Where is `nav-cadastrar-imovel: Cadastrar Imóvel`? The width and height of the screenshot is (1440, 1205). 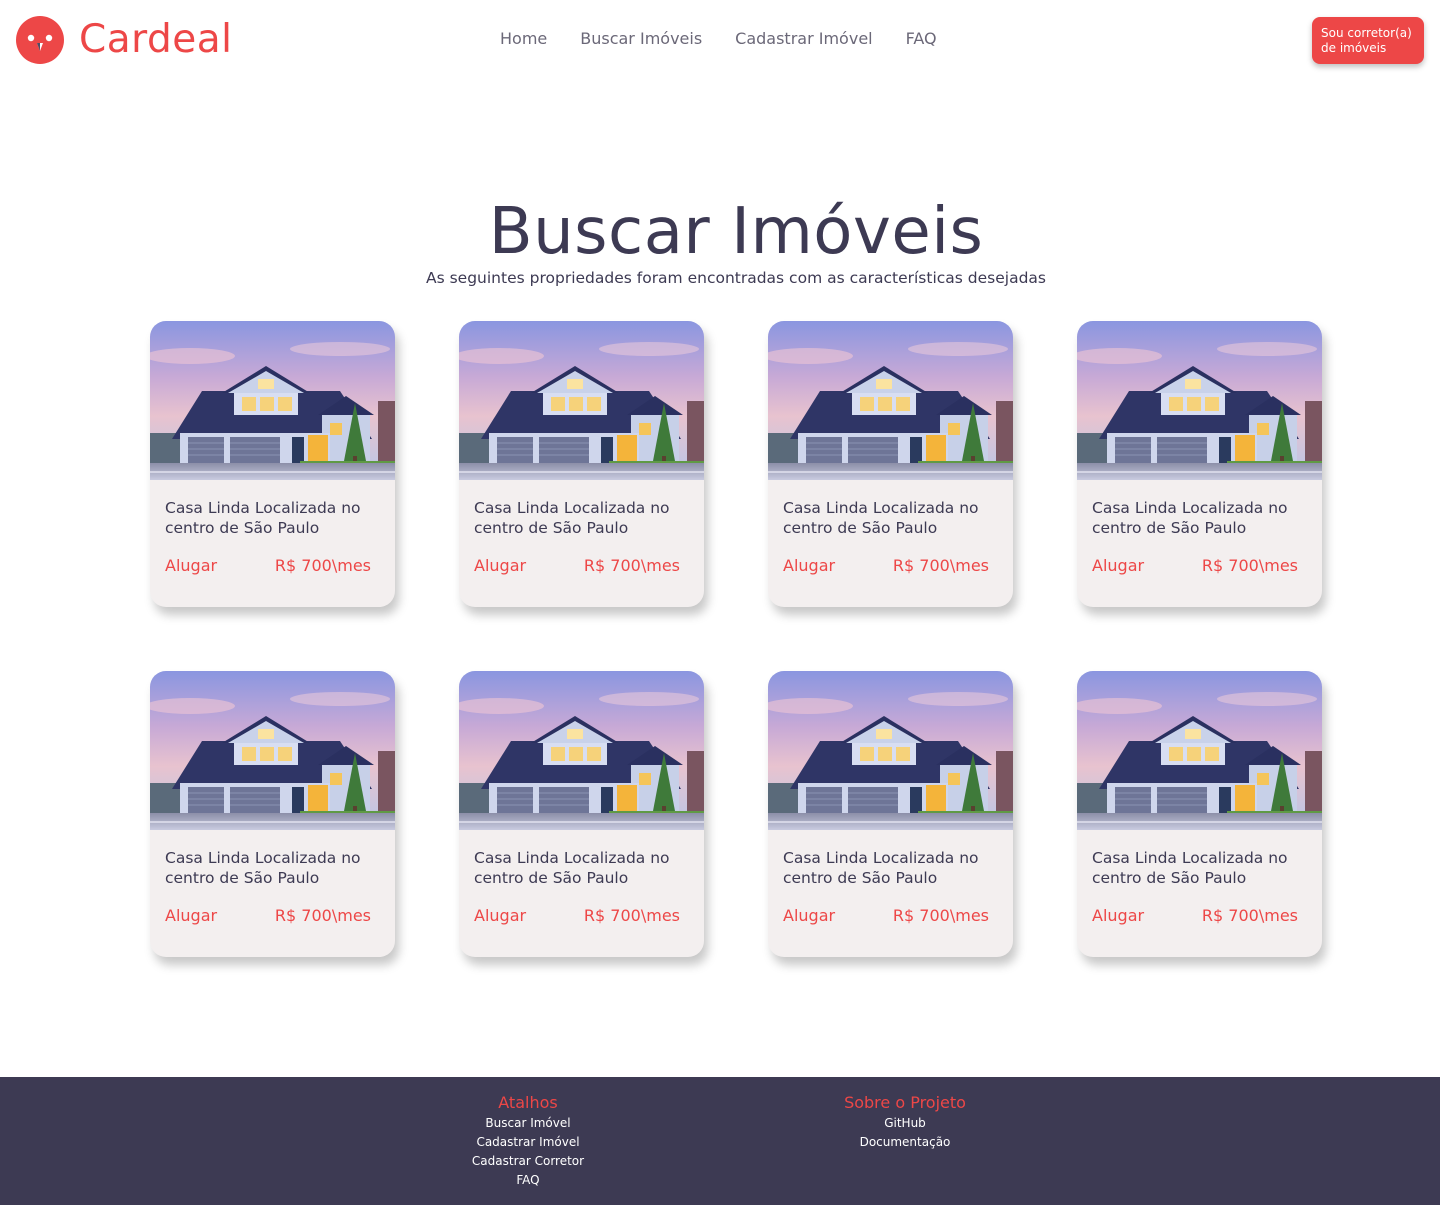
nav-cadastrar-imovel: Cadastrar Imóvel is located at coordinates (803, 39).